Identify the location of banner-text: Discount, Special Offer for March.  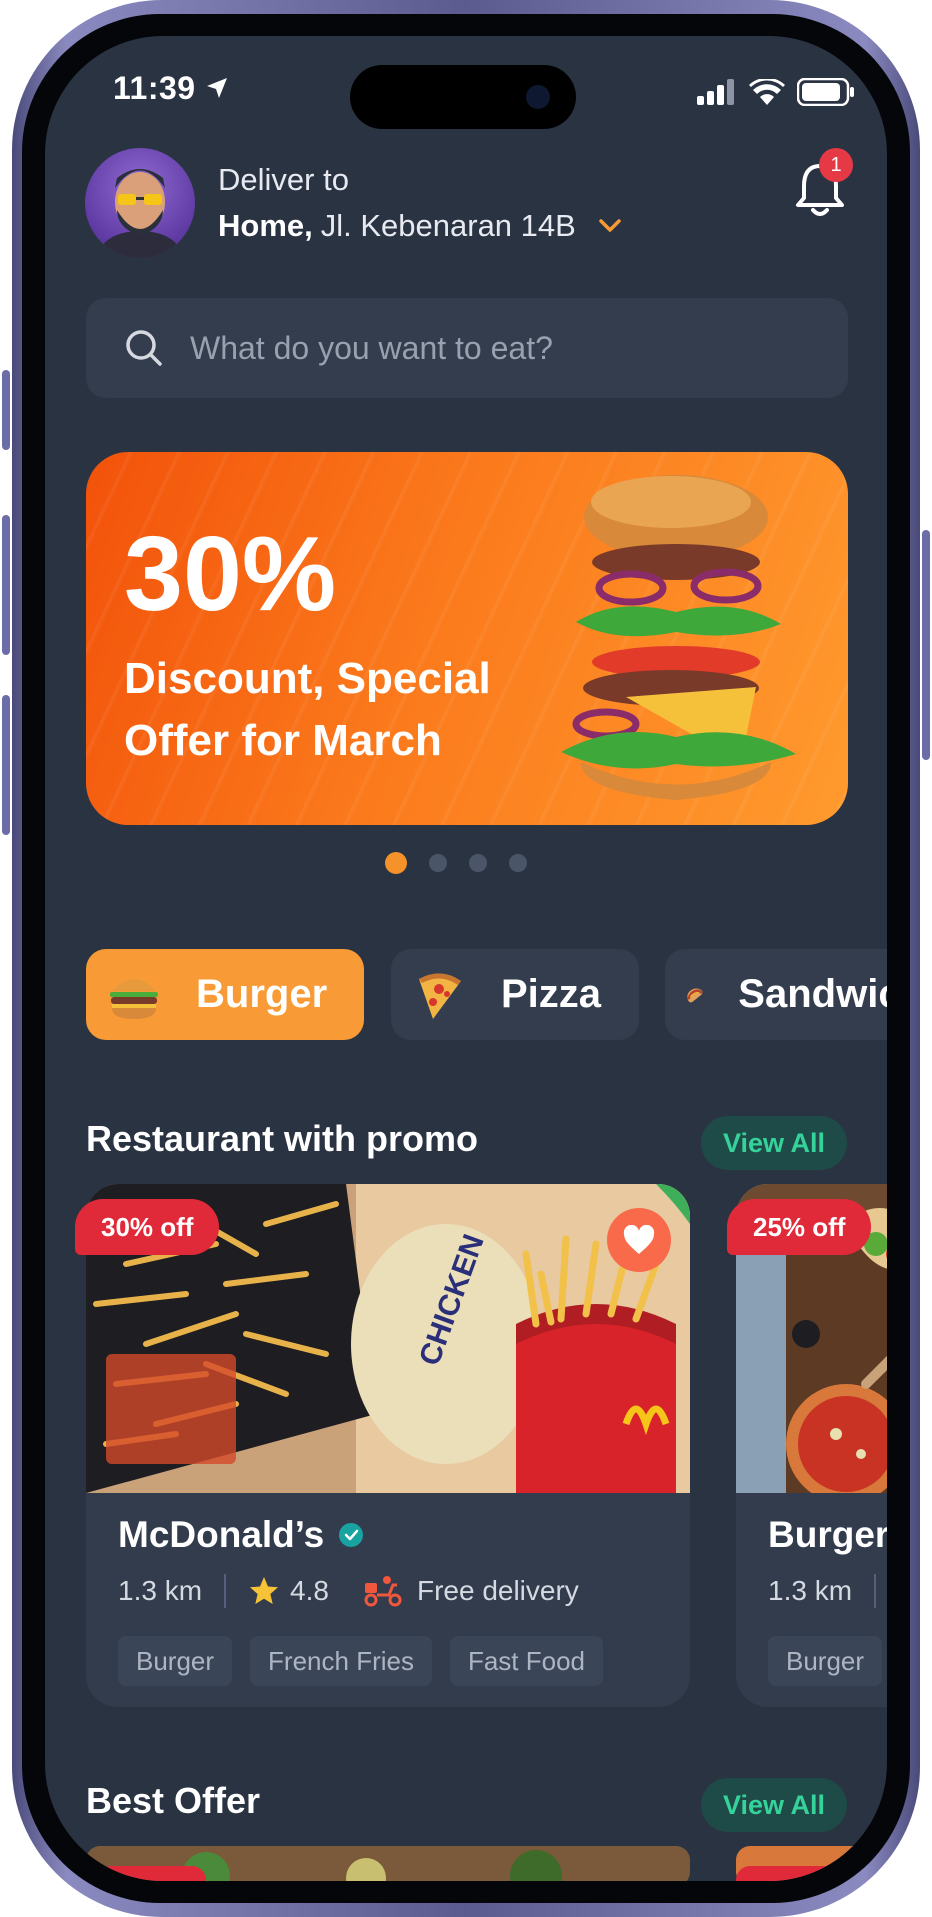
(307, 709).